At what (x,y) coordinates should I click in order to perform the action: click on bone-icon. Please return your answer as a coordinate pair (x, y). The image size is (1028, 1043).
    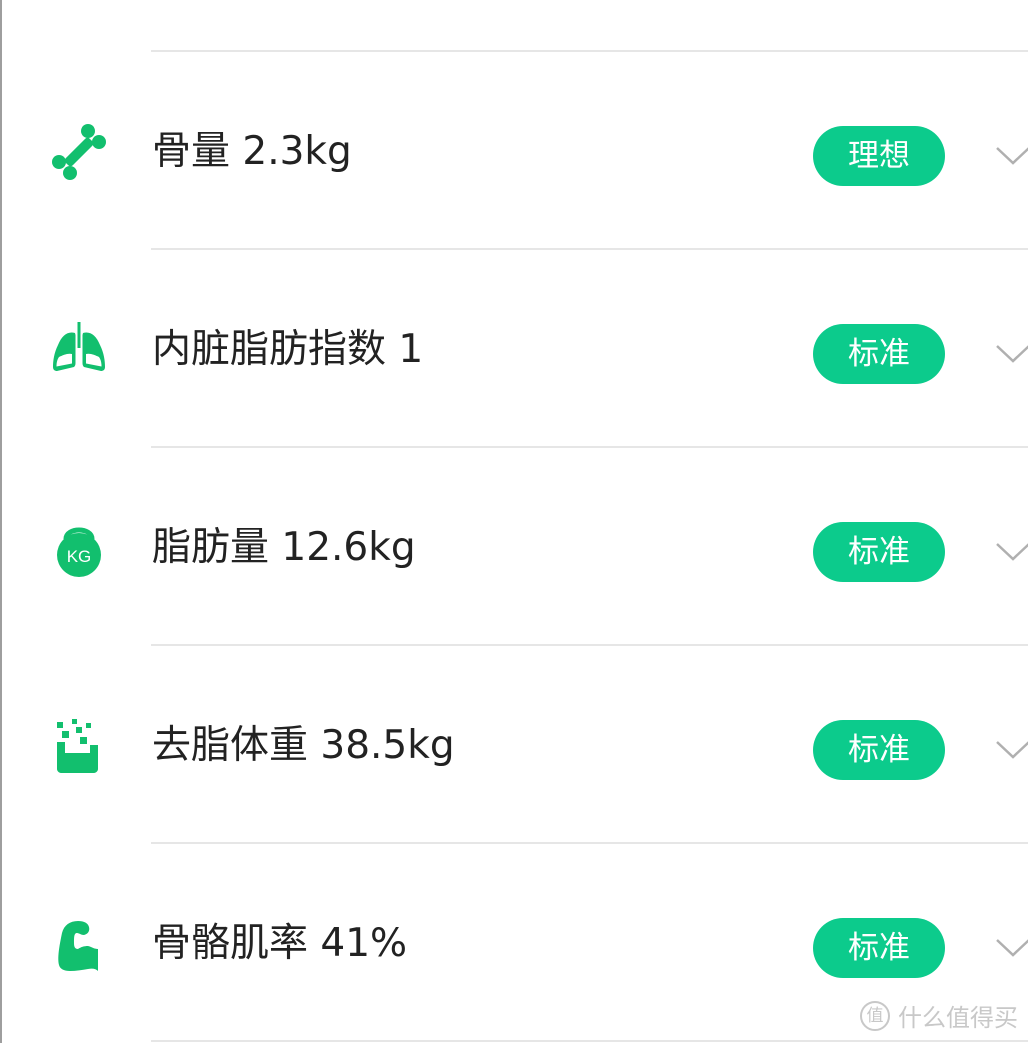
    Looking at the image, I should click on (79, 152).